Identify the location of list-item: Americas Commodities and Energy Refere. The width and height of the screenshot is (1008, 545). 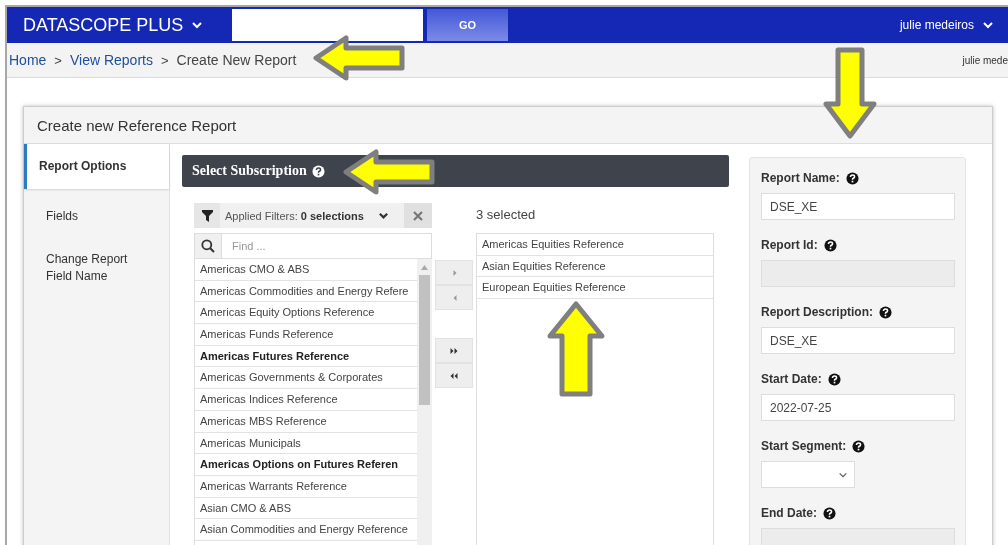
(306, 291).